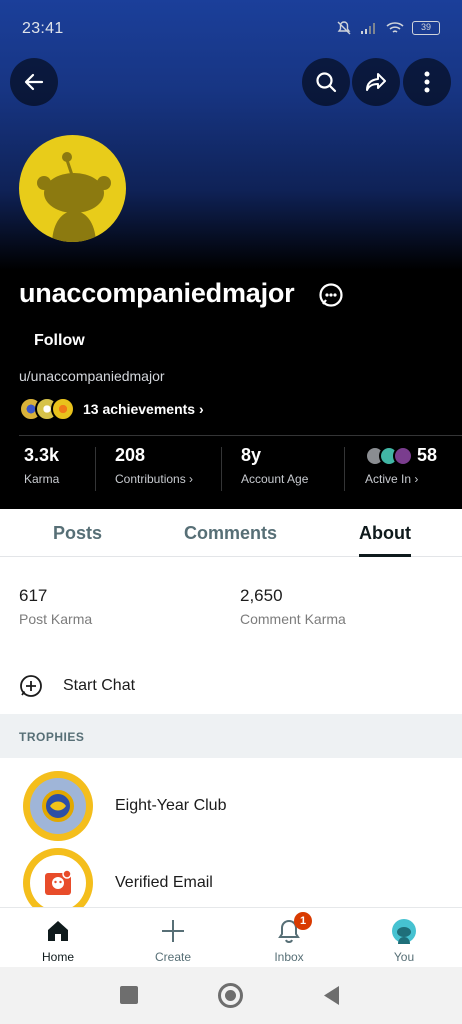 The width and height of the screenshot is (462, 1024). Describe the element at coordinates (99, 685) in the screenshot. I see `start-chat-label: Start Chat` at that location.